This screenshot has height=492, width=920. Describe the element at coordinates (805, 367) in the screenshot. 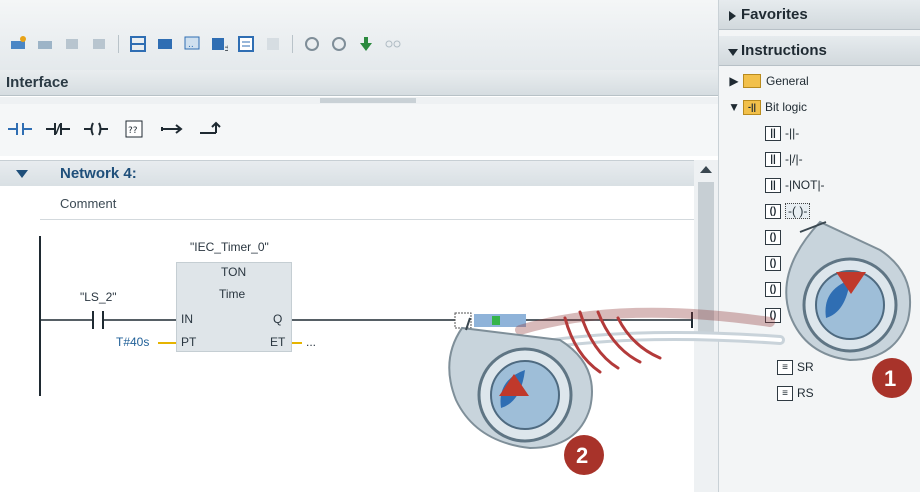

I see `tree-item-label: SR` at that location.